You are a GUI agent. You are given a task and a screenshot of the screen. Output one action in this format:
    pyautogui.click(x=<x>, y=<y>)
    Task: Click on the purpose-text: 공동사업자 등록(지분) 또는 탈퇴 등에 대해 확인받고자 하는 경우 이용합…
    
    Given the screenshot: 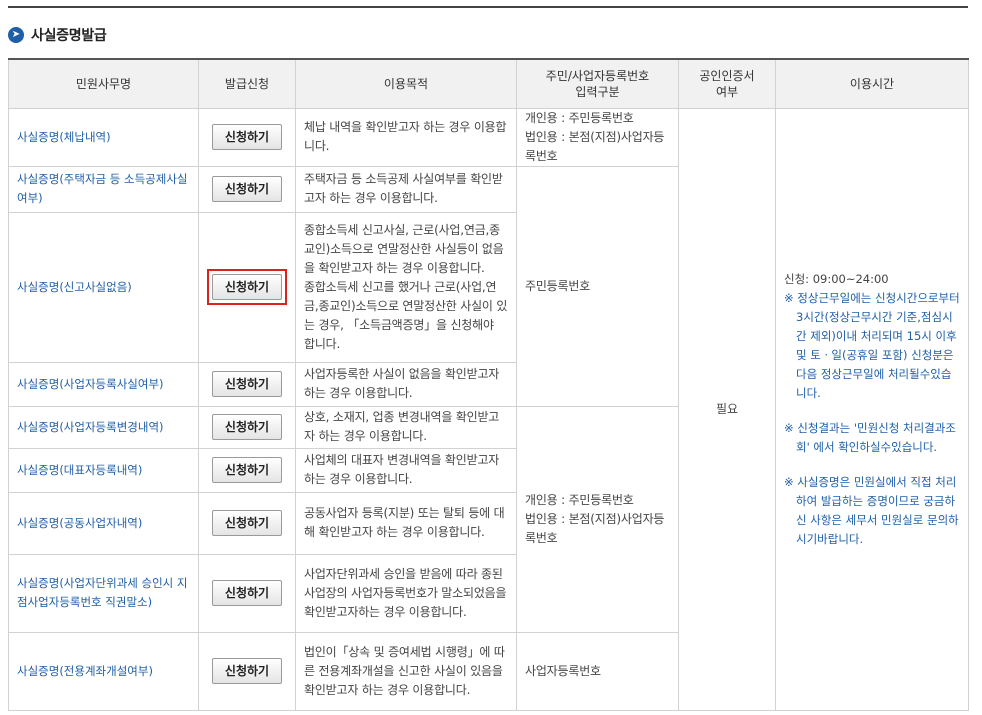 What is the action you would take?
    pyautogui.click(x=406, y=523)
    